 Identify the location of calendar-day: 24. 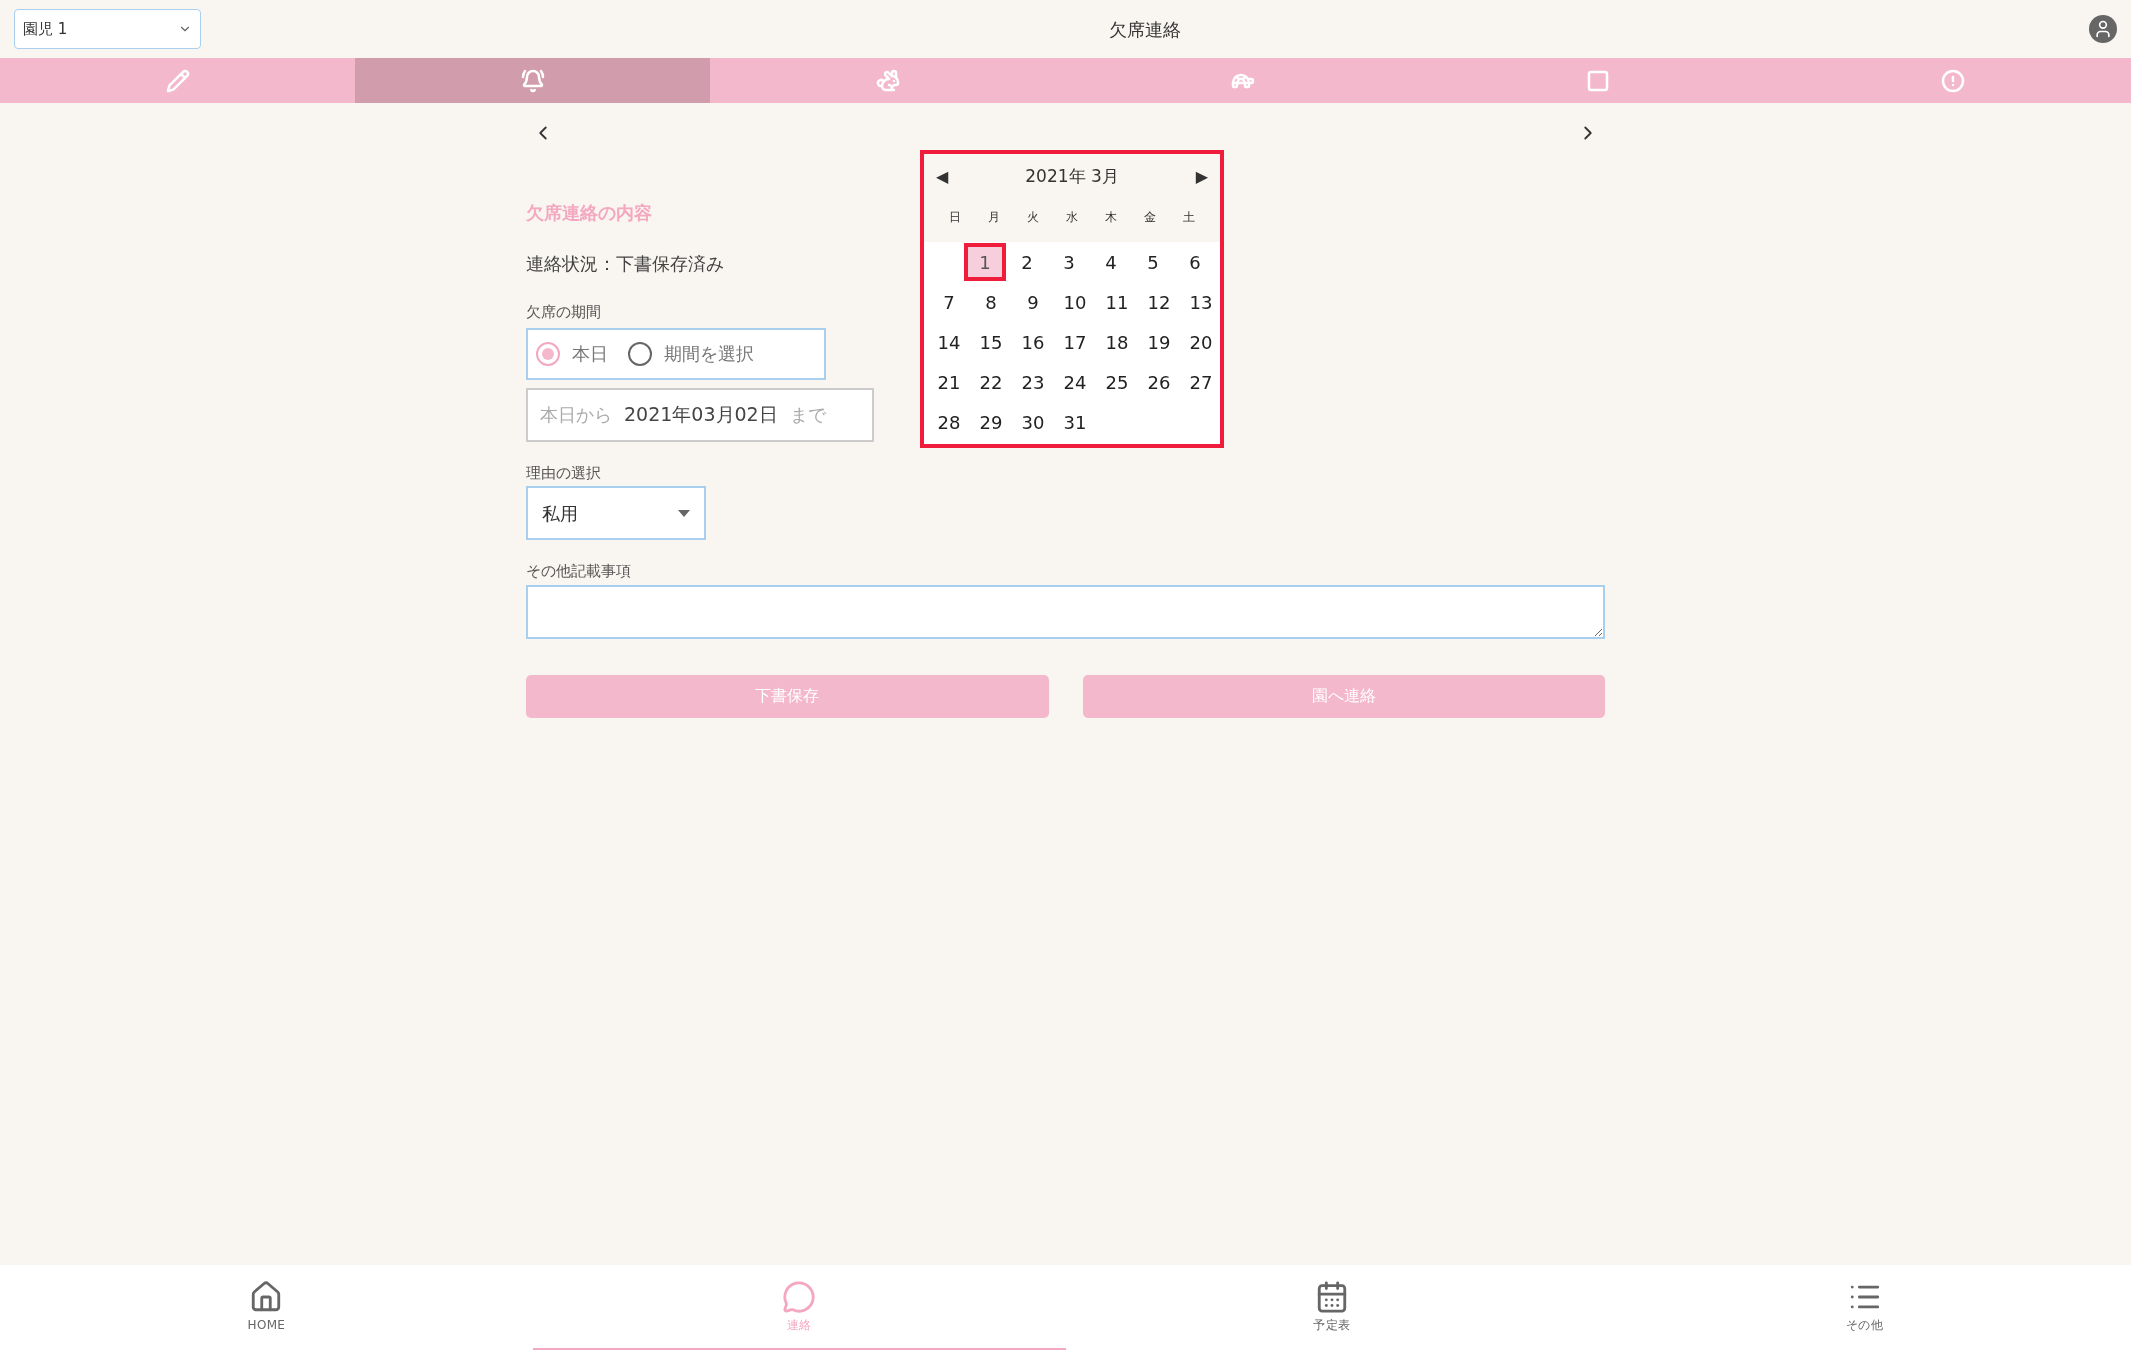
(1075, 382).